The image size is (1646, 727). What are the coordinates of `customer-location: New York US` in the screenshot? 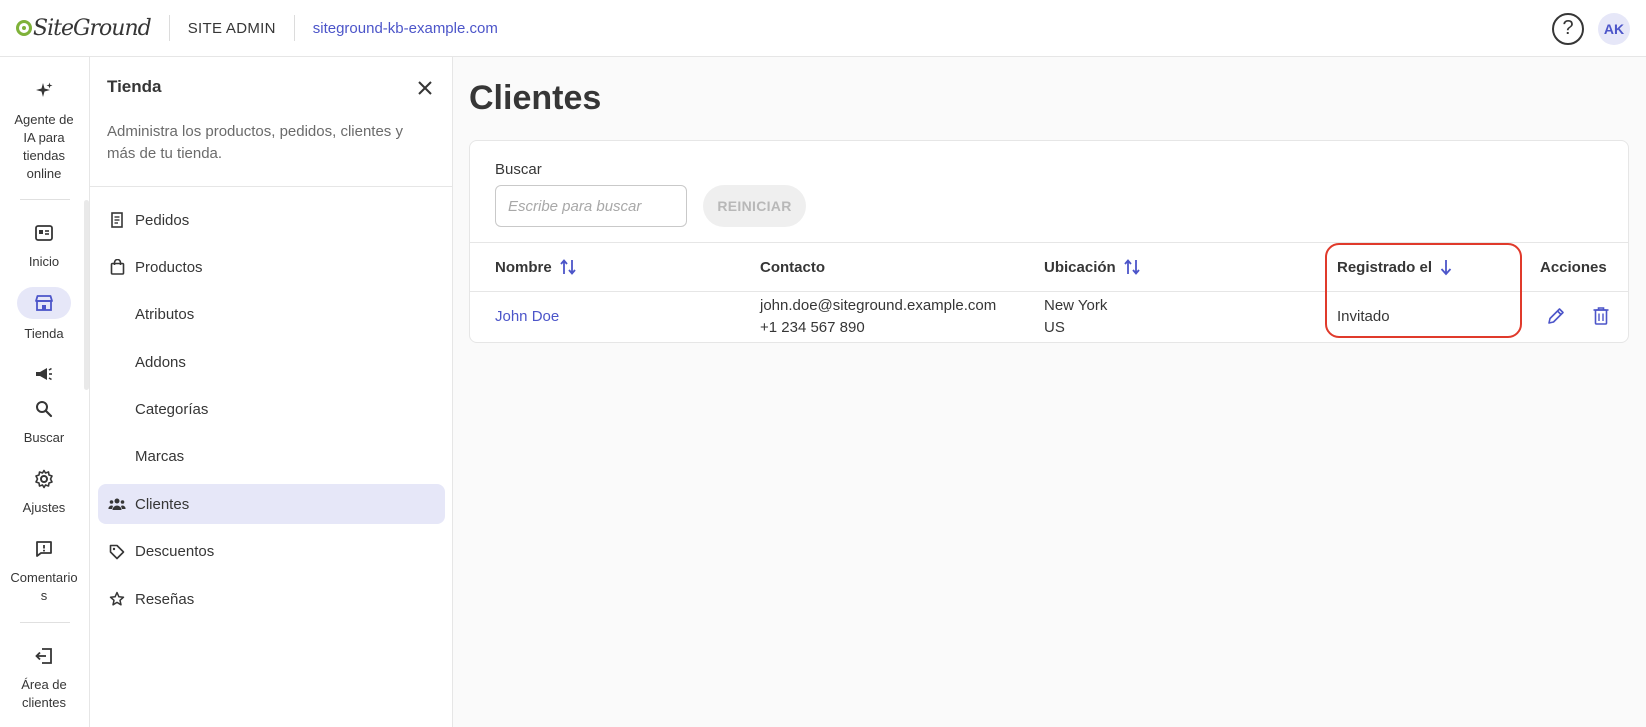 It's located at (1075, 317).